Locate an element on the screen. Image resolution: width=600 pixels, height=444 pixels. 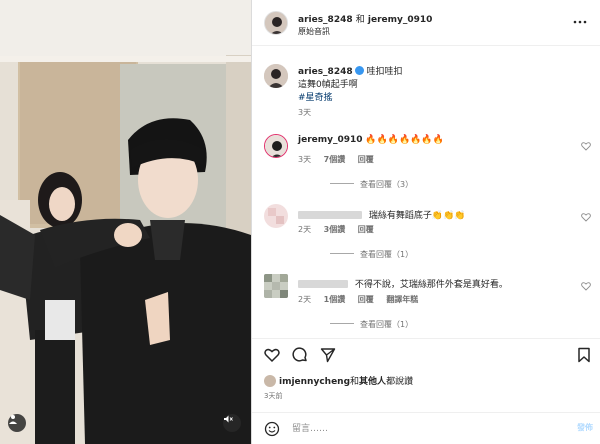
likes-others-link: 其他人 is located at coordinates (372, 382).